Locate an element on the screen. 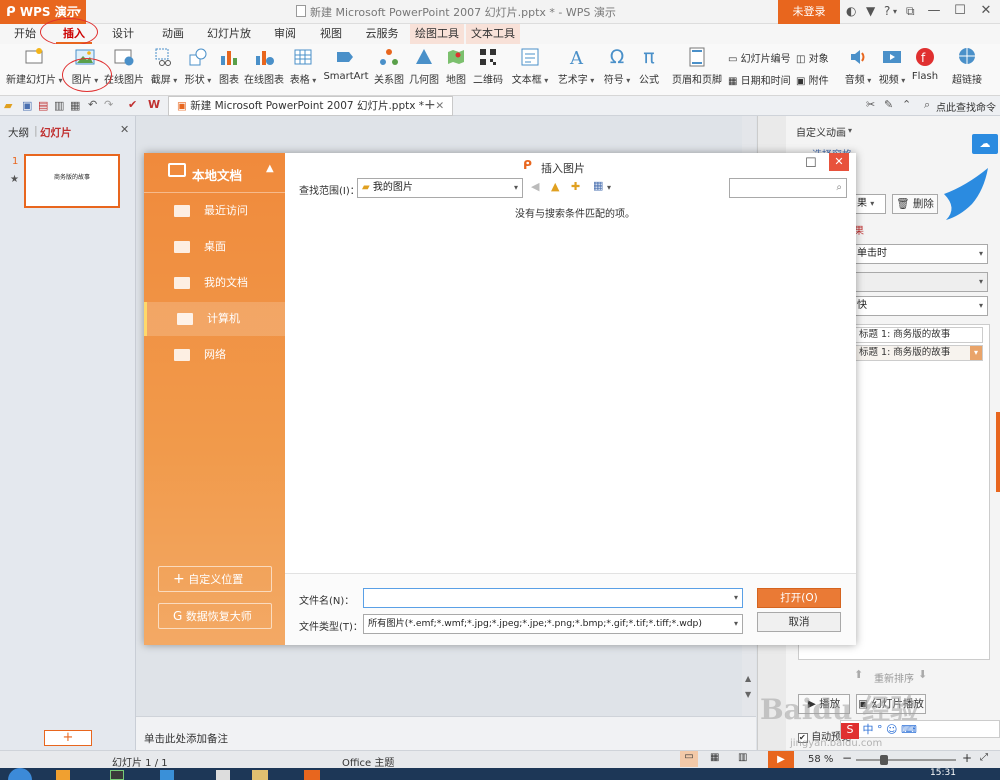  pin-icon: ✂ is located at coordinates (870, 104).